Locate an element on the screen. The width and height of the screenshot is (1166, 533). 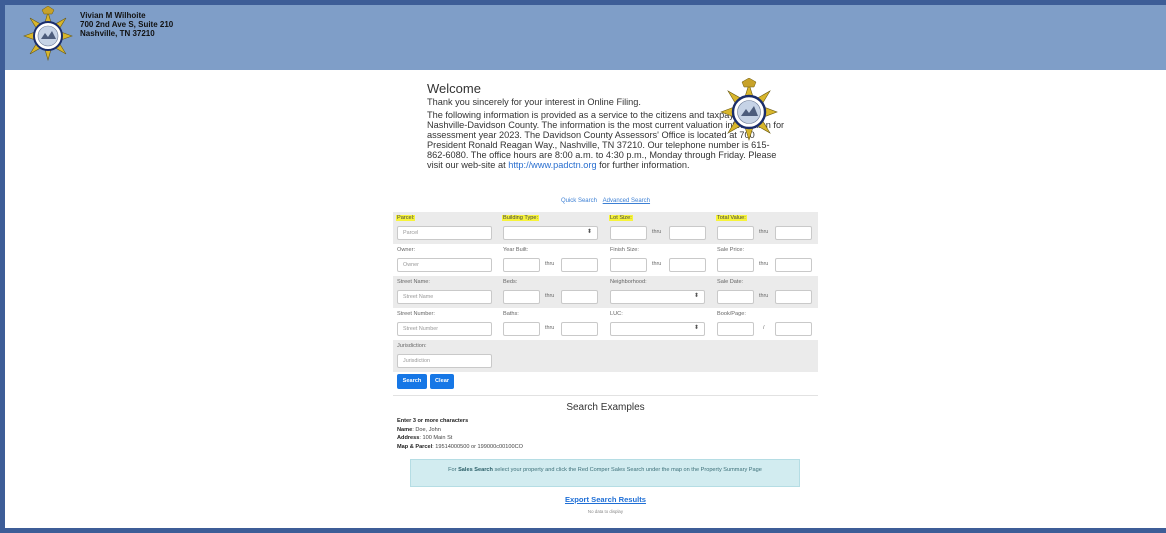
search-examples-title: Search Examples is located at coordinates (605, 407).